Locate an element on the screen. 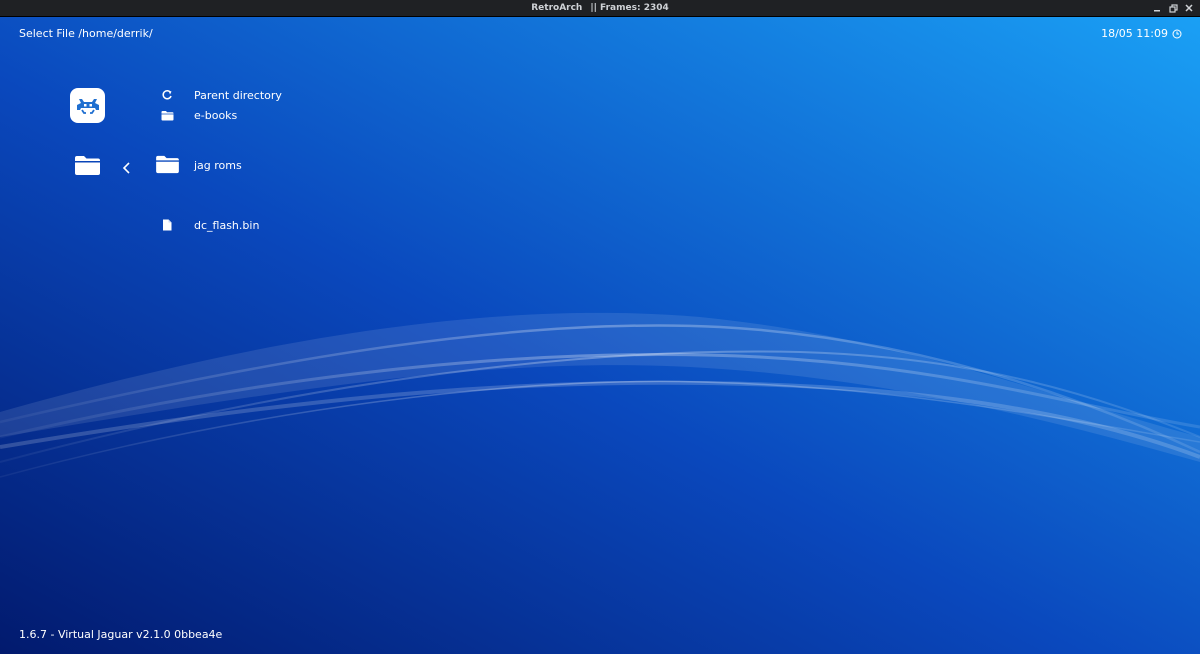  frames-counter: || Frames: 2304 is located at coordinates (629, 8).